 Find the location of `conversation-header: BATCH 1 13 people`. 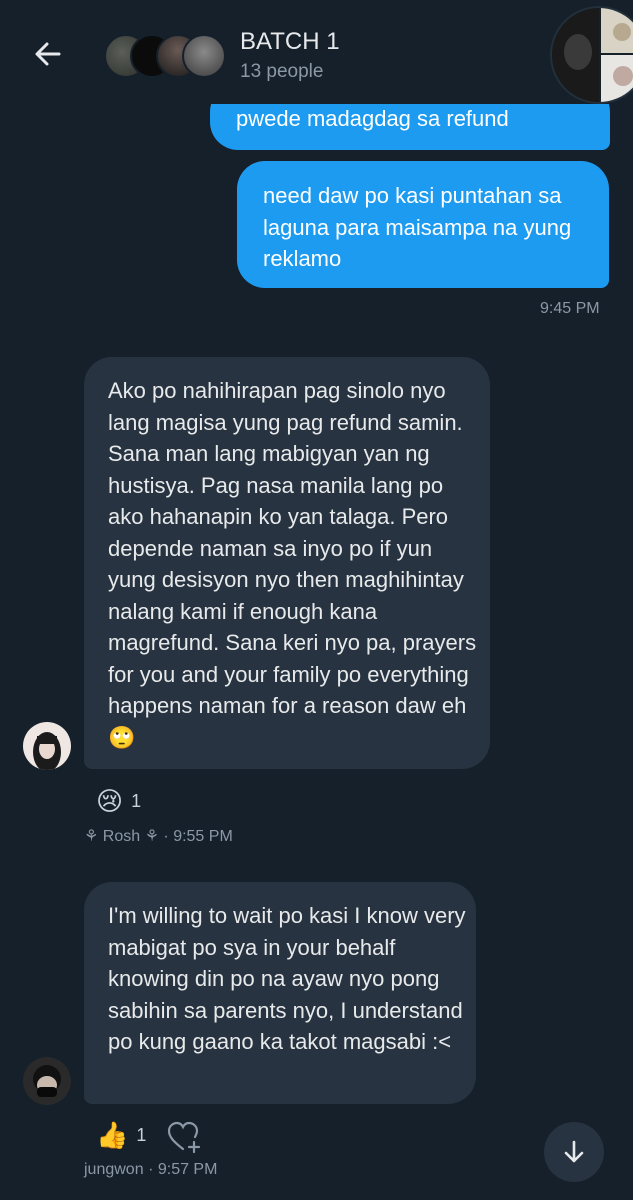

conversation-header: BATCH 1 13 people is located at coordinates (316, 52).